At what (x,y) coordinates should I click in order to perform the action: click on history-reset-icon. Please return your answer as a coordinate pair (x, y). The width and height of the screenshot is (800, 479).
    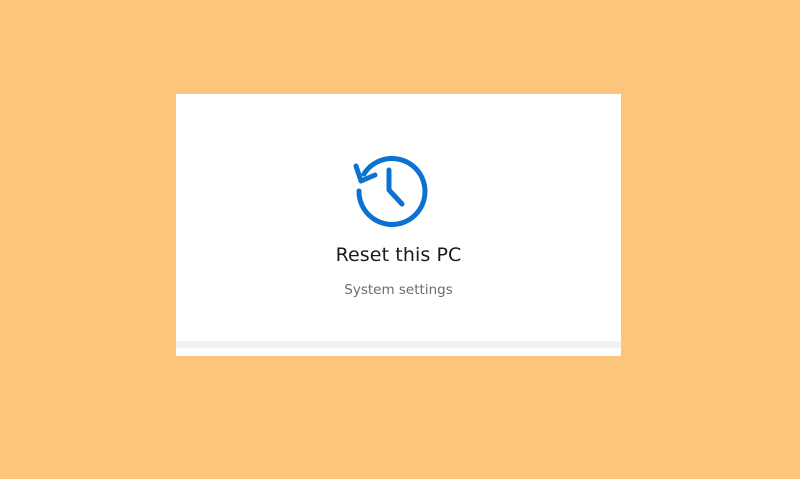
    Looking at the image, I should click on (391, 191).